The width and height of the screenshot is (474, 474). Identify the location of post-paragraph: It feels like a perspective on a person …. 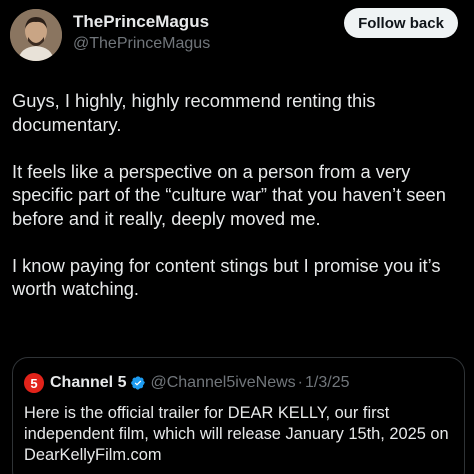
(229, 194).